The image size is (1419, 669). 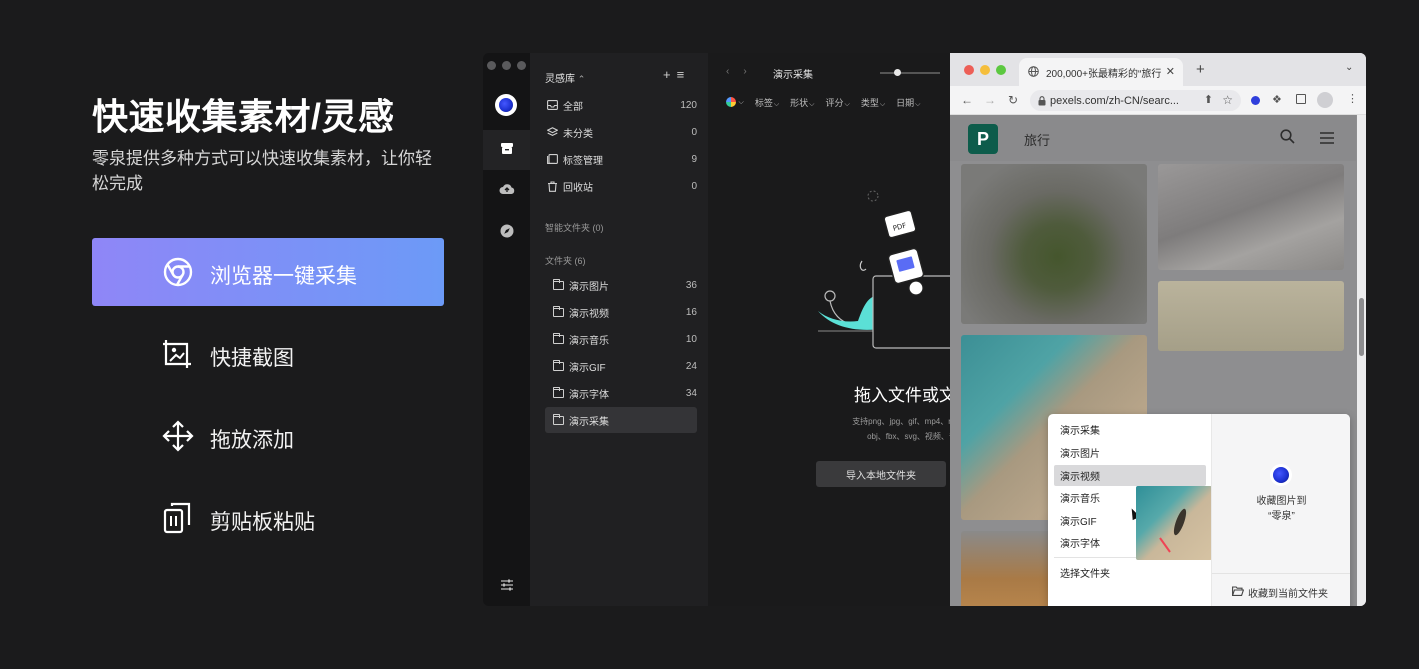 What do you see at coordinates (1130, 429) in the screenshot?
I see `popup-folder-option: 演示采集` at bounding box center [1130, 429].